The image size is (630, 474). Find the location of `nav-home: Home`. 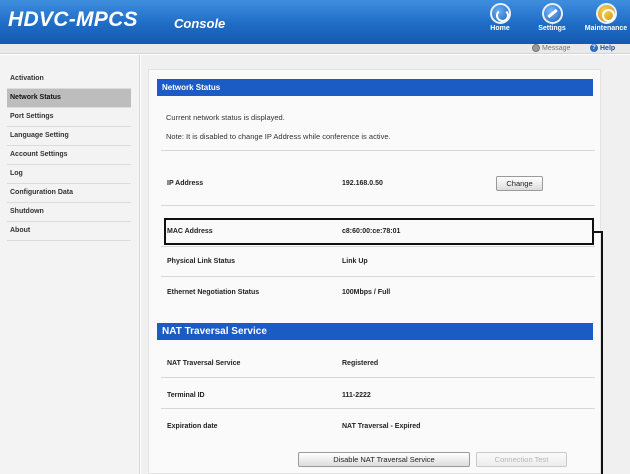

nav-home: Home is located at coordinates (500, 17).